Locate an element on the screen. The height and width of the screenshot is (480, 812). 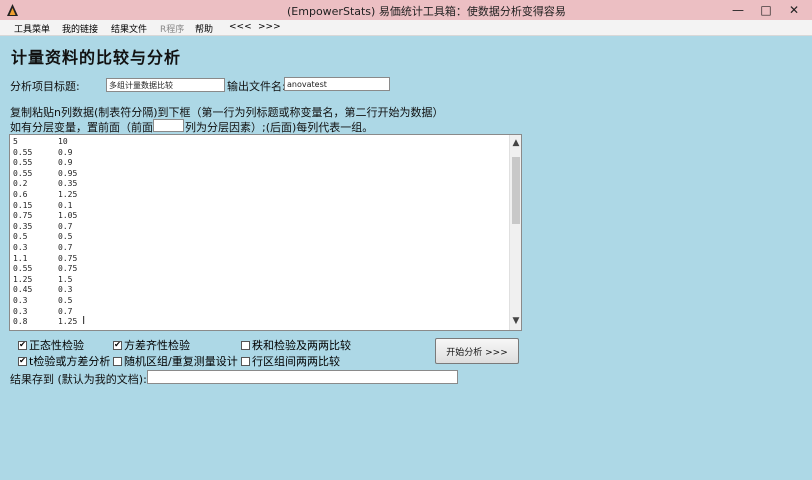
output-file-input is located at coordinates (337, 84).